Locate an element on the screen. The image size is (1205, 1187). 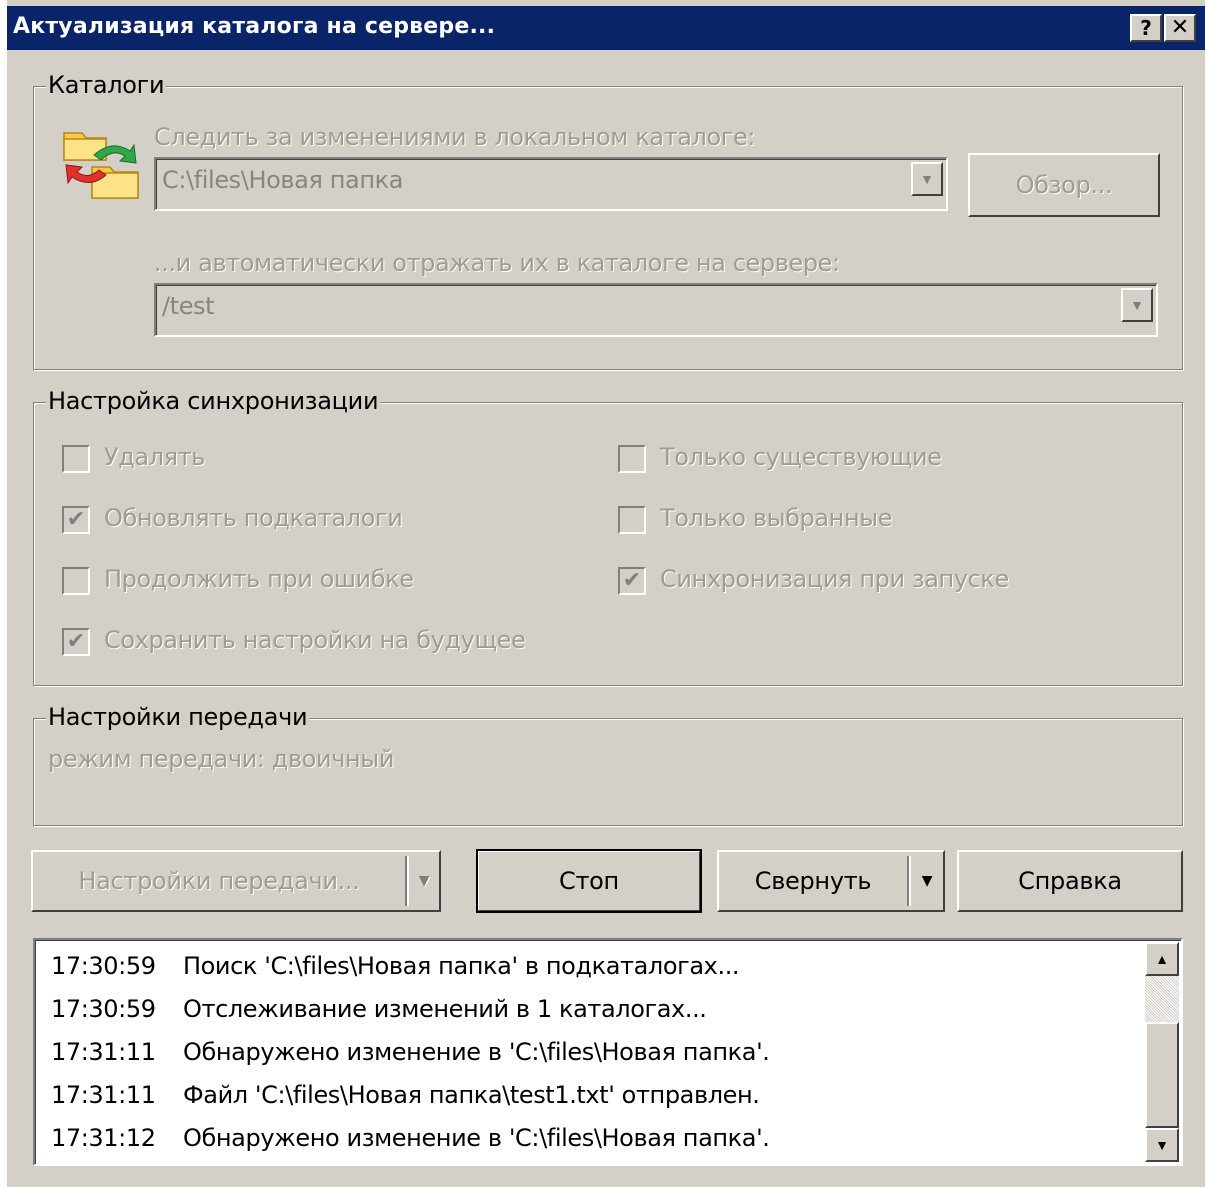
server-folder-dropdown-icon: ▼ is located at coordinates (1137, 305).